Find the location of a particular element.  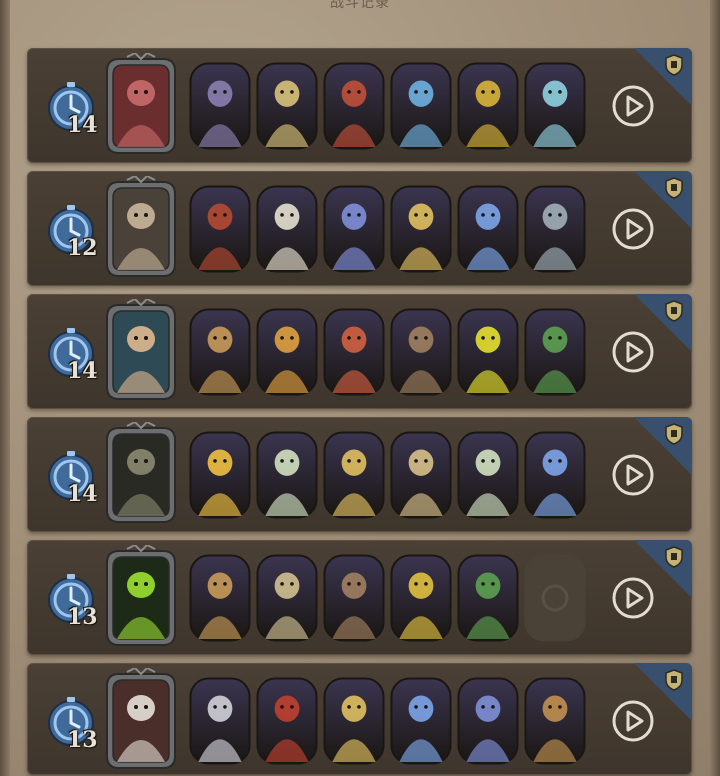

hero-portrait-chest-crab is located at coordinates (555, 721).